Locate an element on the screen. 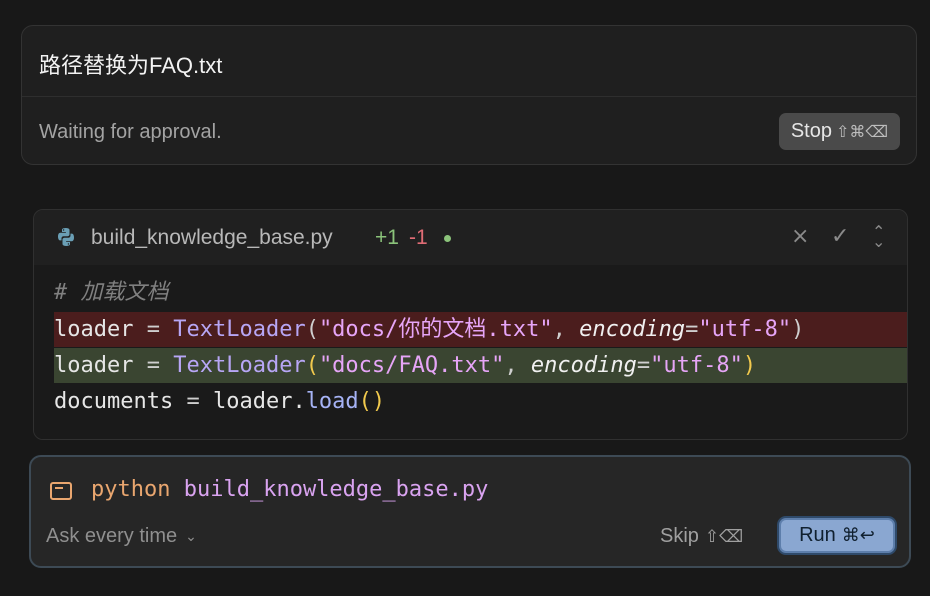 Image resolution: width=930 pixels, height=596 pixels. deletions-count: -1 is located at coordinates (418, 237).